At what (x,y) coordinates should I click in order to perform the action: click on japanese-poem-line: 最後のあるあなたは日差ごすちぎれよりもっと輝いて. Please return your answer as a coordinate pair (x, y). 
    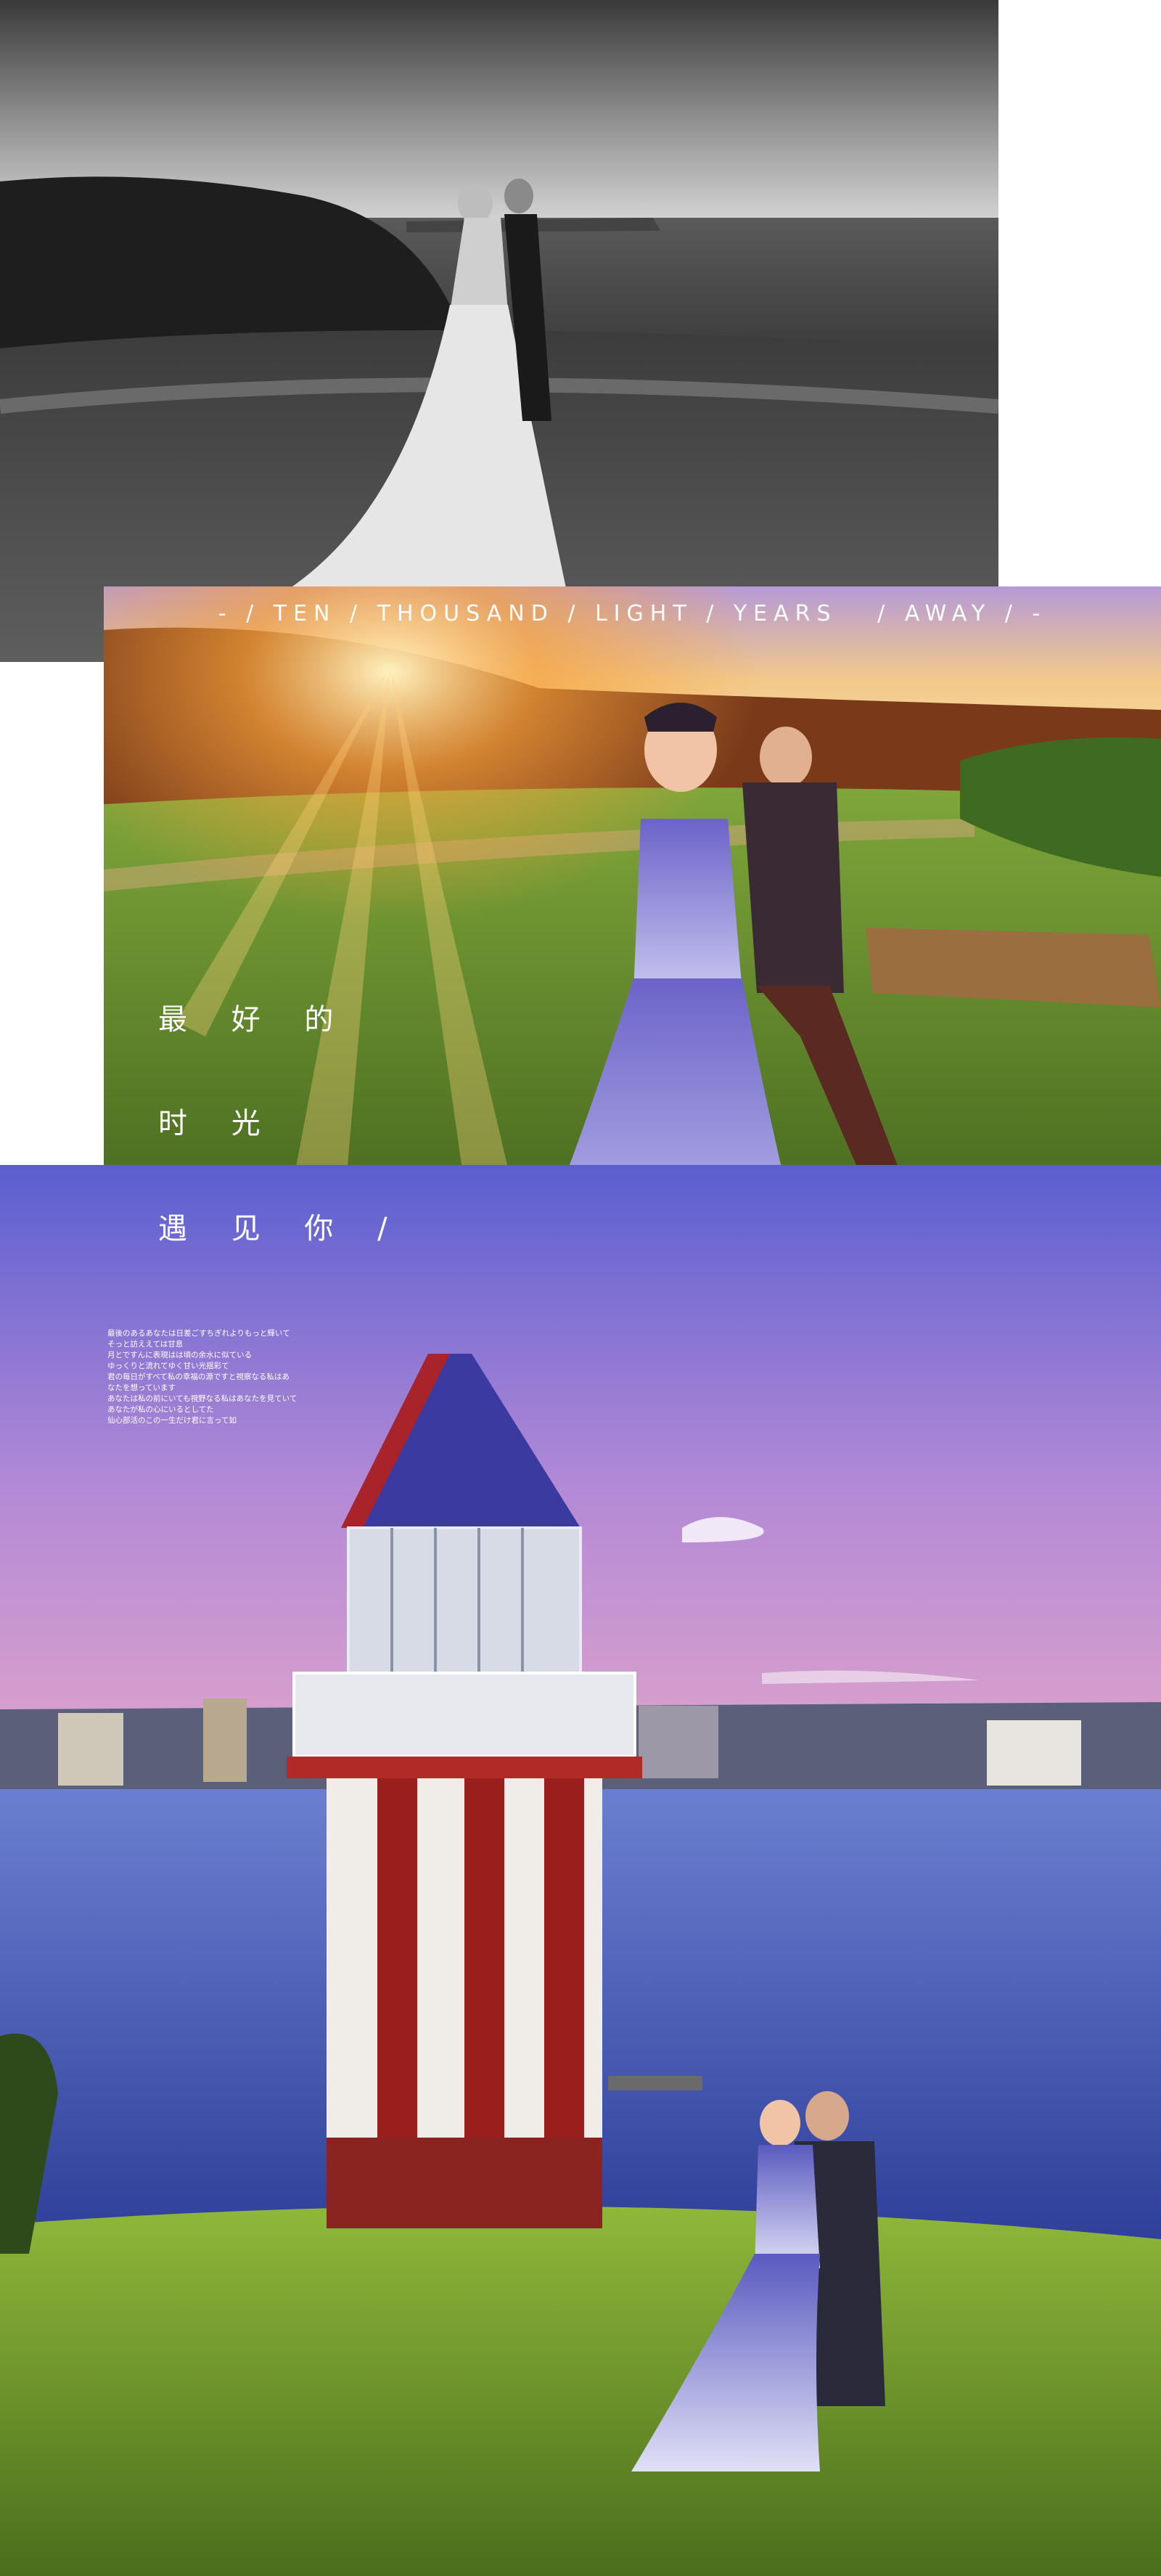
    Looking at the image, I should click on (198, 1334).